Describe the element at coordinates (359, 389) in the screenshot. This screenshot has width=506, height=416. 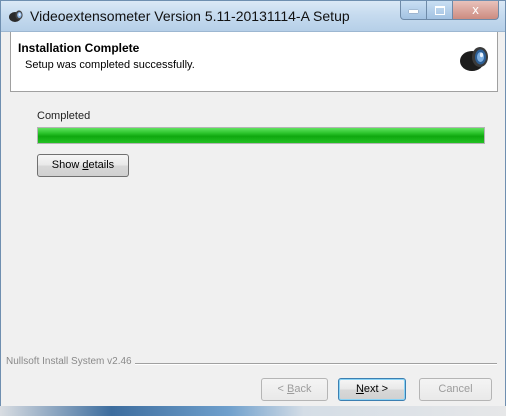
I see `next-accel: N` at that location.